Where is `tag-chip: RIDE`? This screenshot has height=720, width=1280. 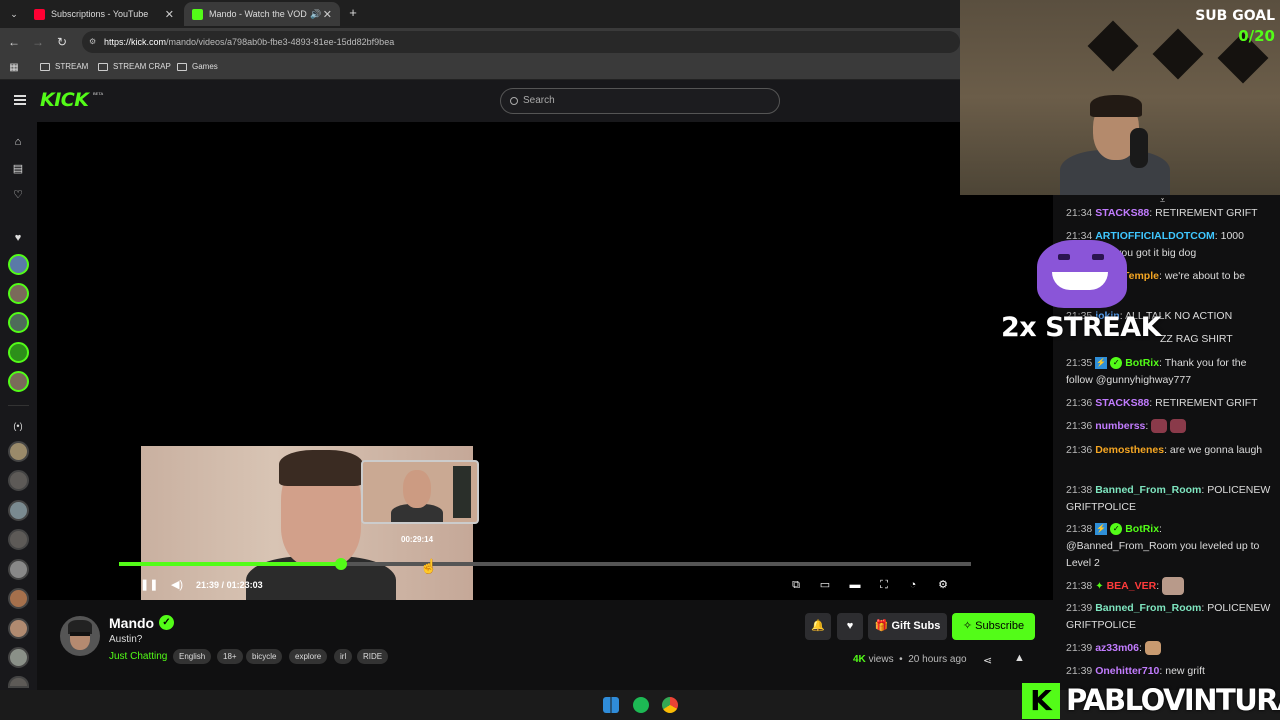
tag-chip: RIDE is located at coordinates (373, 656).